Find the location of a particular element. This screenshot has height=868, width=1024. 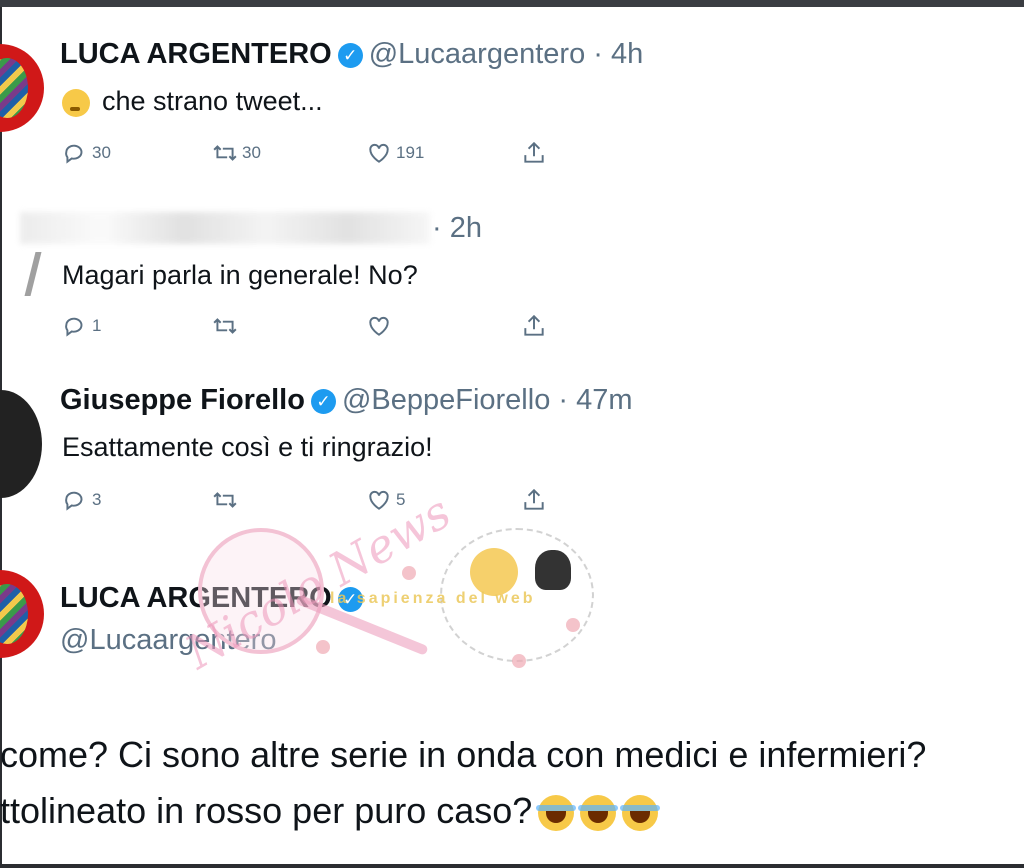

like-count: 191 is located at coordinates (410, 152).